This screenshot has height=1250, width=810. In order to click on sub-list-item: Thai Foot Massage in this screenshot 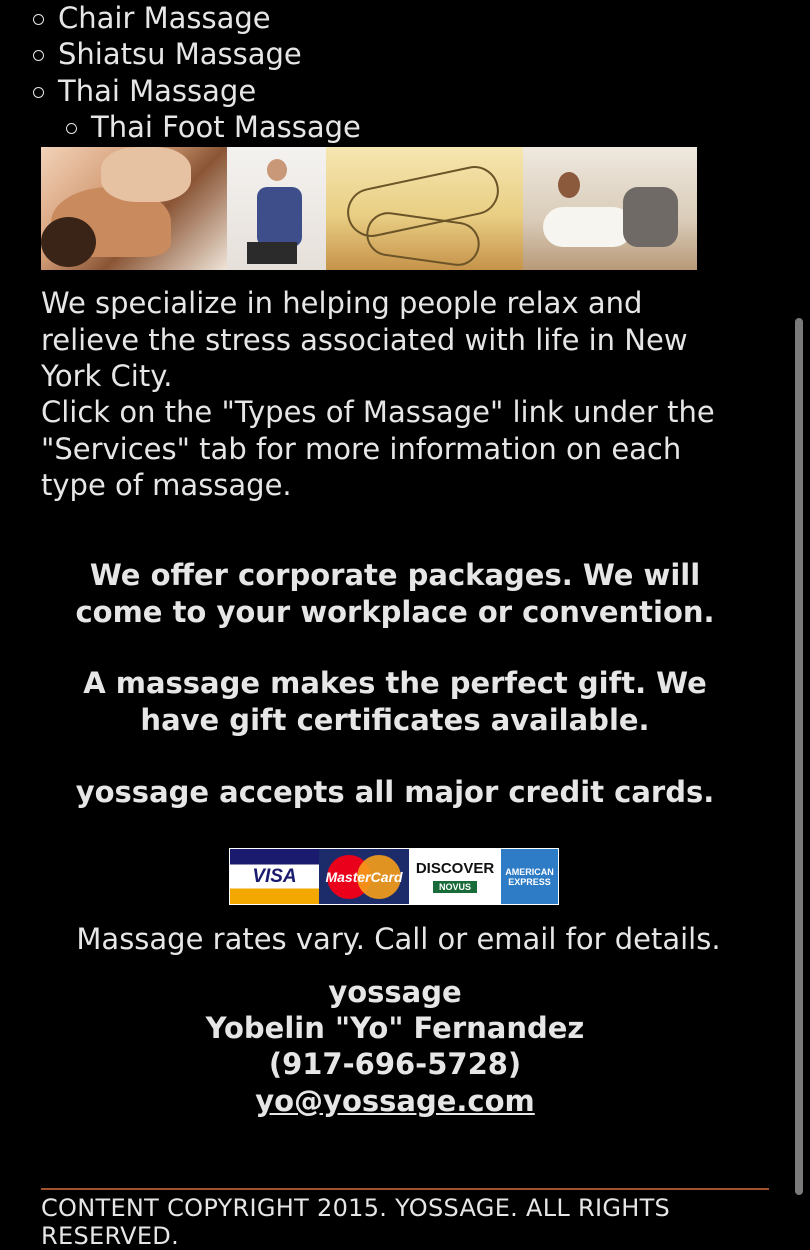, I will do `click(226, 127)`.